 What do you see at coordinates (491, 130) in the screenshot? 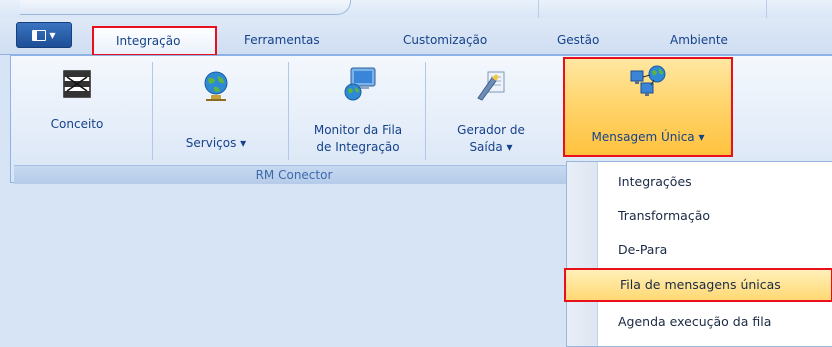
I see `gerador-label-line1: Gerador de` at bounding box center [491, 130].